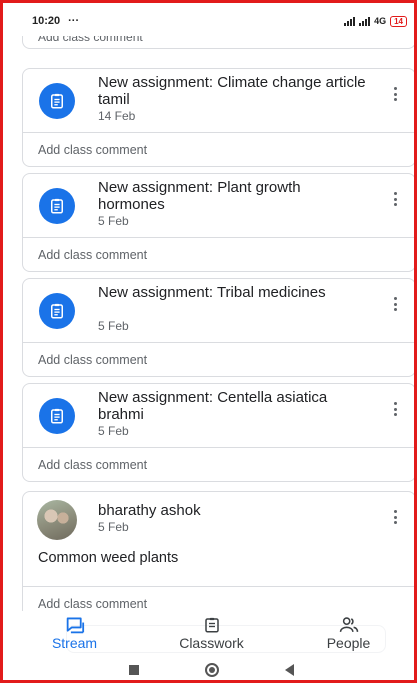  What do you see at coordinates (75, 625) in the screenshot?
I see `stream-icon` at bounding box center [75, 625].